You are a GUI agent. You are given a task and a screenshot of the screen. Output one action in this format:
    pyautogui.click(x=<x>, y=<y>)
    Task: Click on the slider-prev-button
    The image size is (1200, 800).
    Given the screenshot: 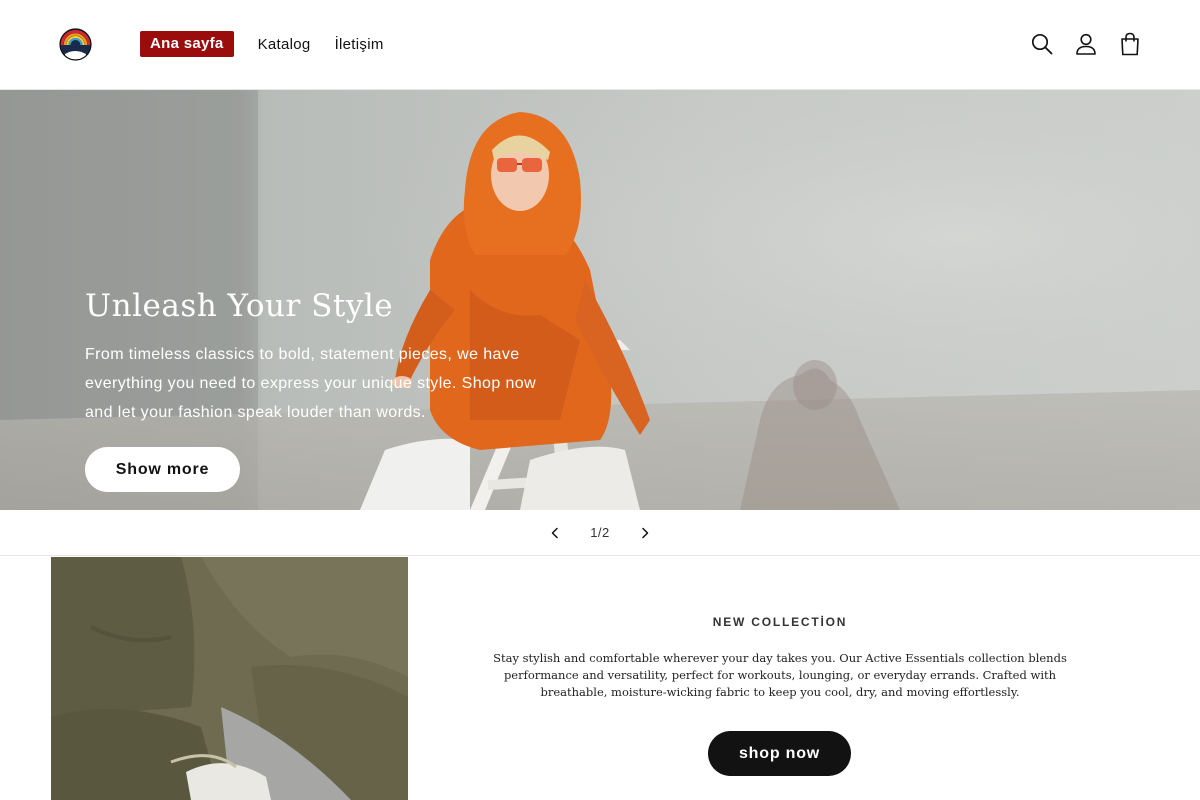 What is the action you would take?
    pyautogui.click(x=555, y=533)
    